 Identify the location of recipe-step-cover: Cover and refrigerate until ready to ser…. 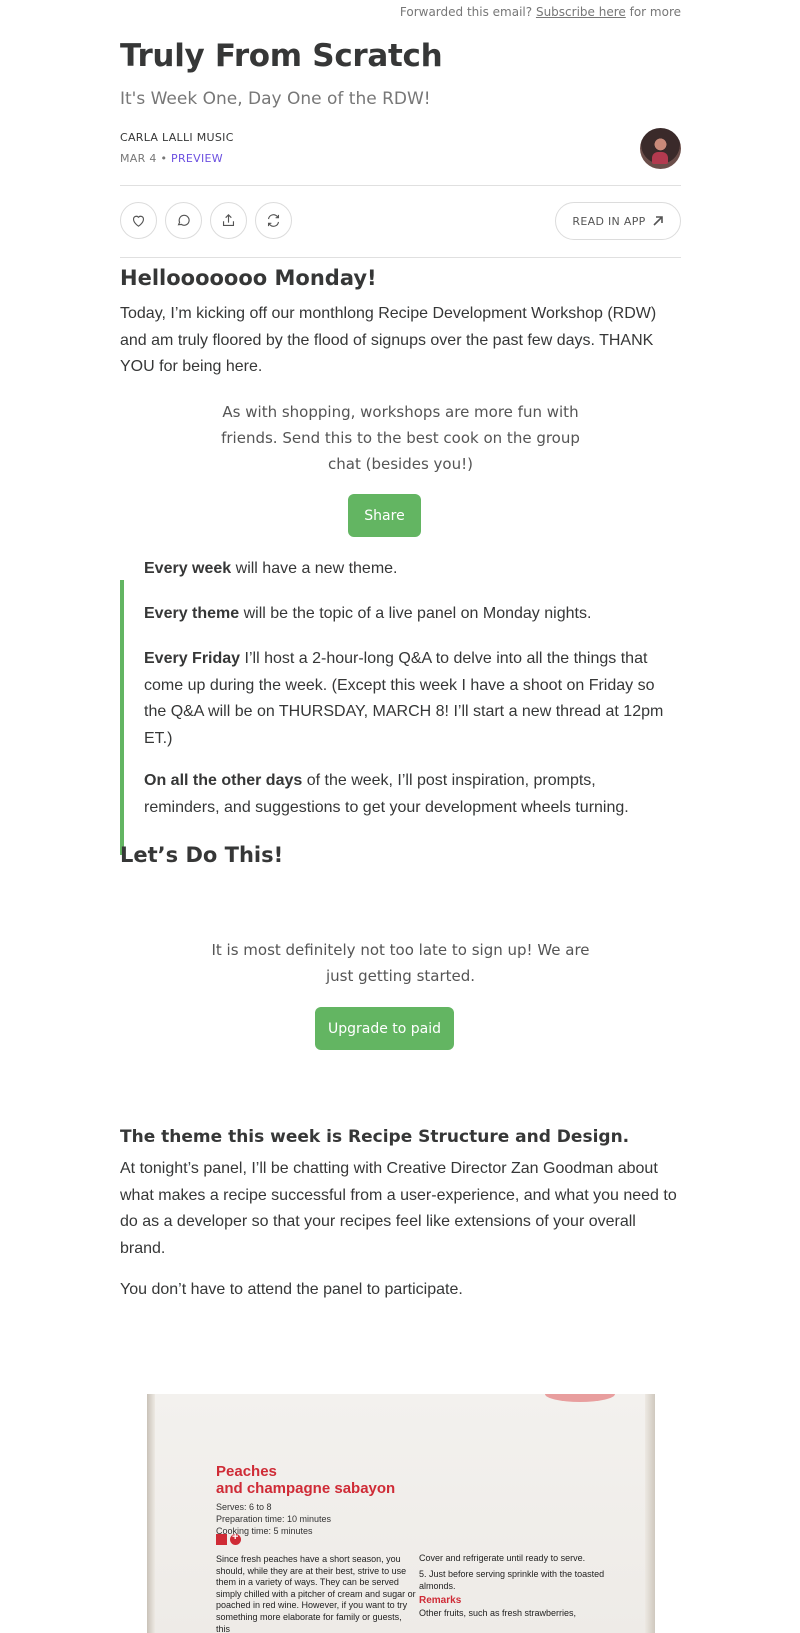
(502, 1558).